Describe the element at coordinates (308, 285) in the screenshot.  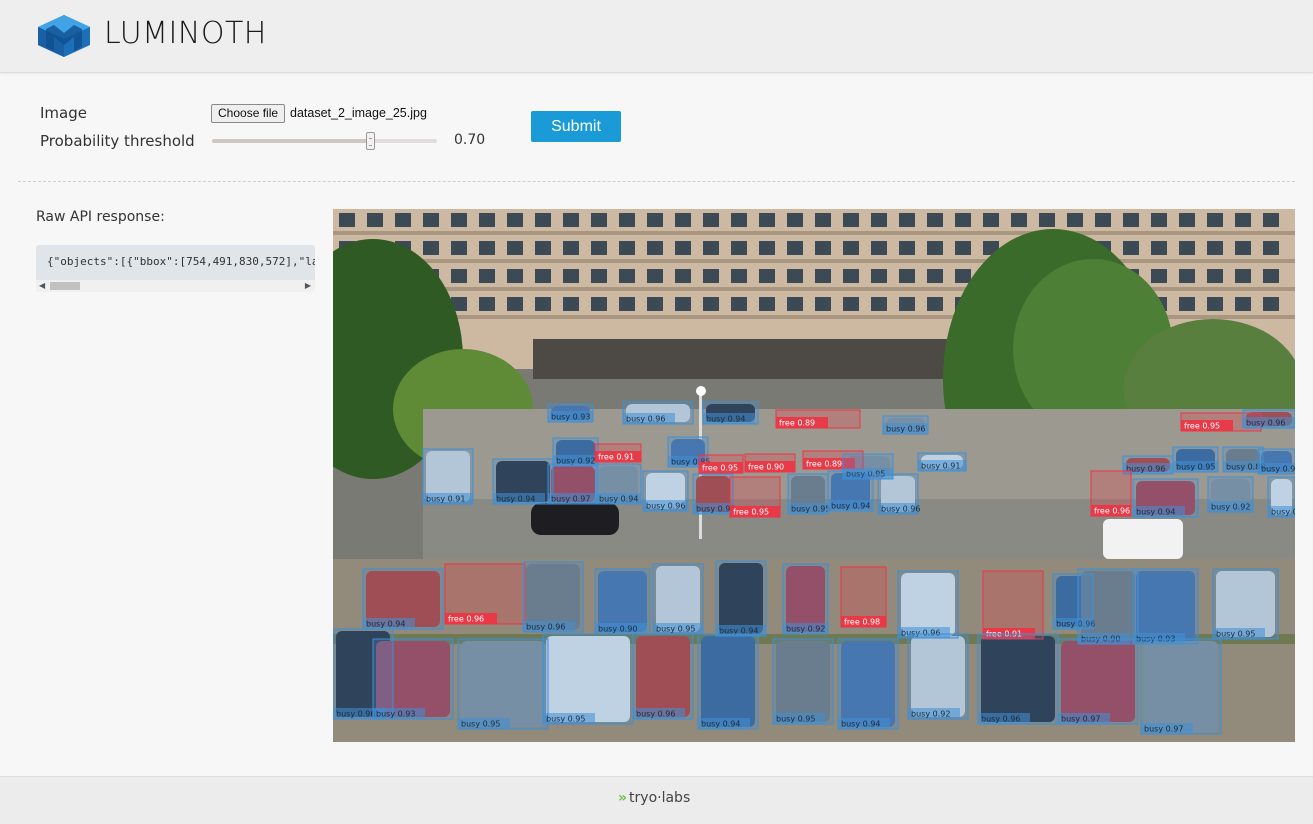
I see `scroll-right-icon: ▶` at that location.